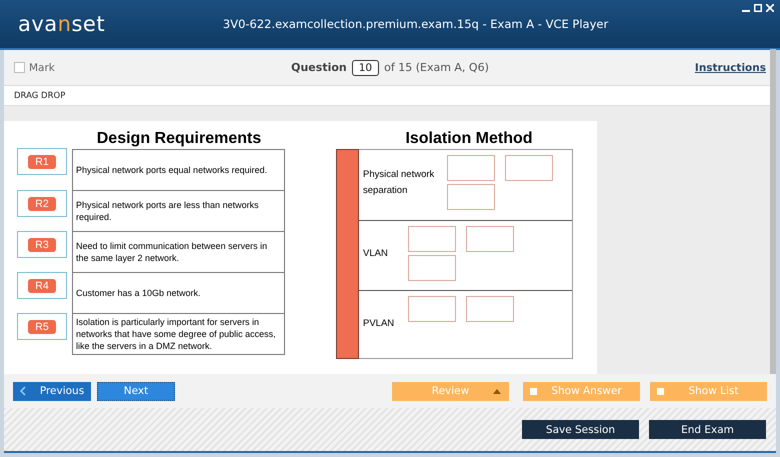 Image resolution: width=780 pixels, height=457 pixels. What do you see at coordinates (416, 24) in the screenshot?
I see `window-title: 3V0-622.examcollection.premium.exam.15q - Exam A - VCE Player` at bounding box center [416, 24].